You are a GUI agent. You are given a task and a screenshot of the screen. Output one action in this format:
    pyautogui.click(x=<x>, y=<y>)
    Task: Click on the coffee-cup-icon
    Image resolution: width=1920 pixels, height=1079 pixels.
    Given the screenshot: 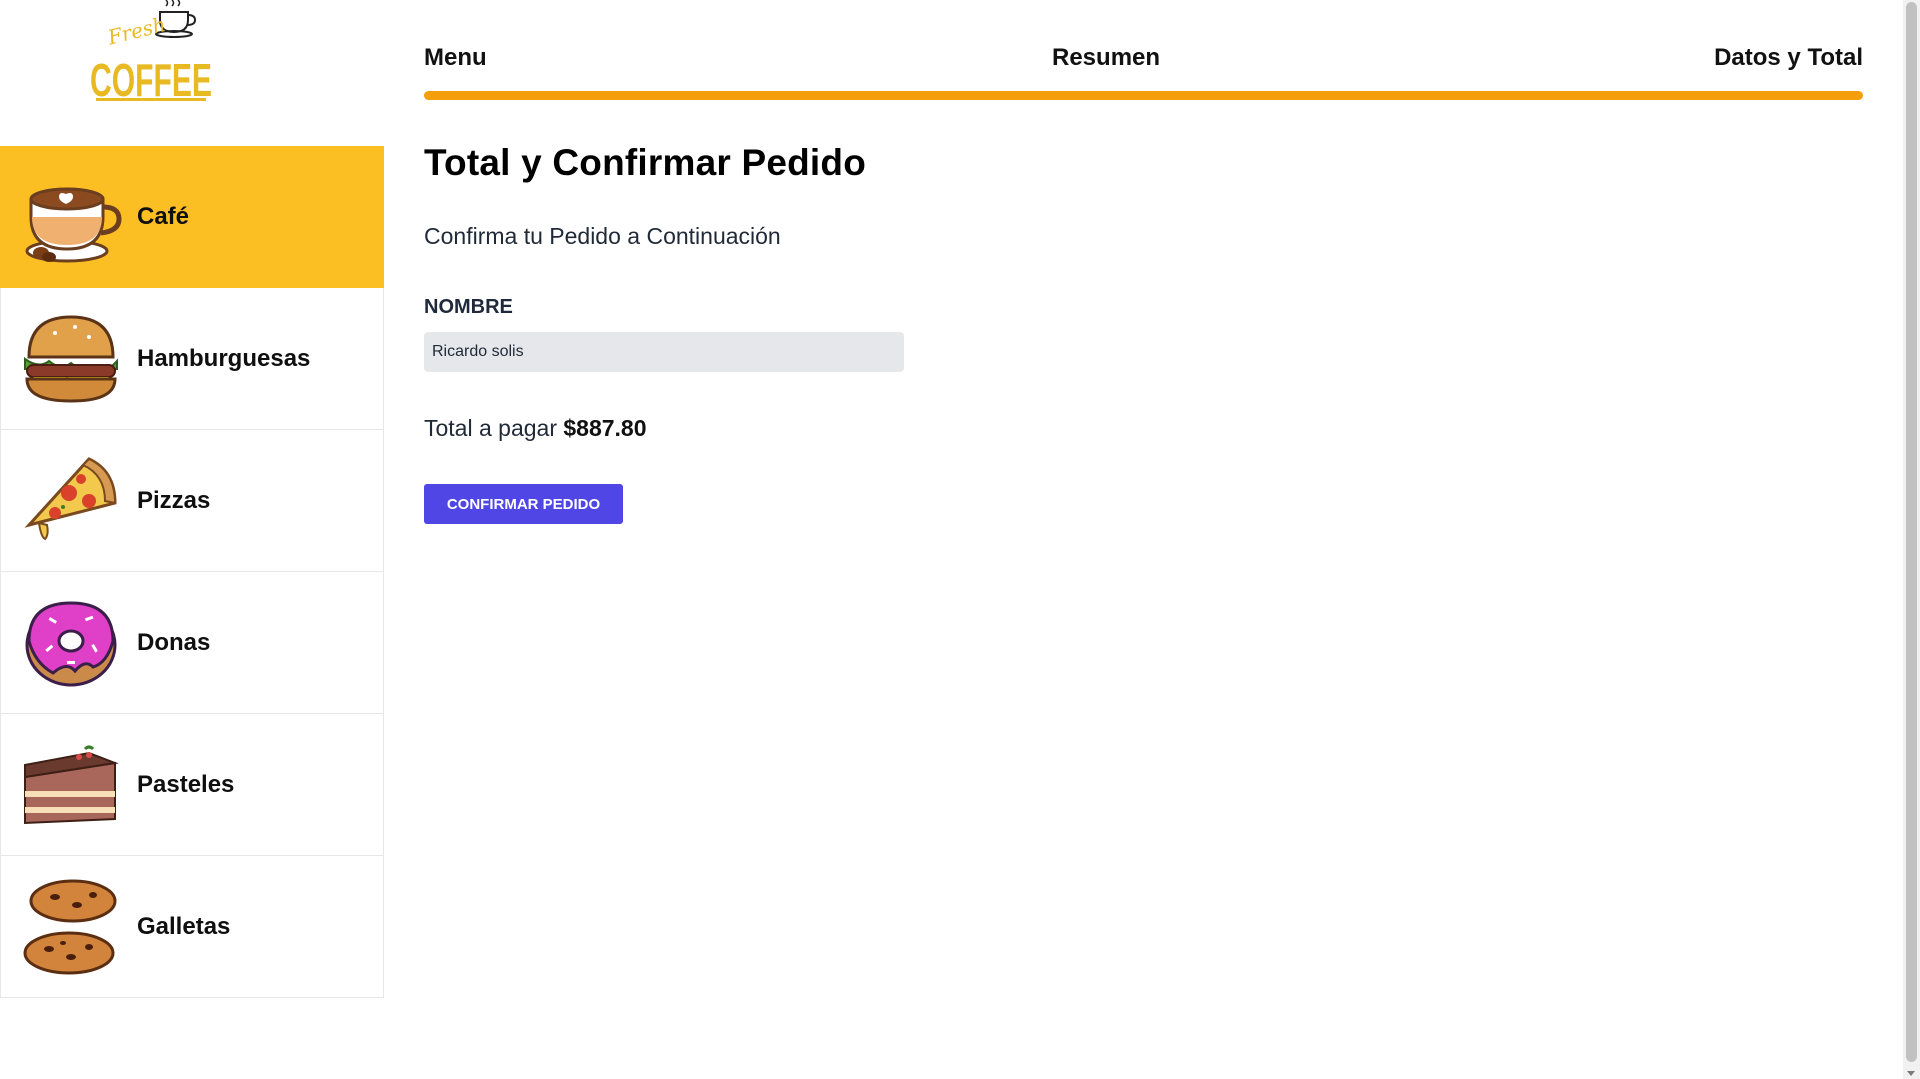 What is the action you would take?
    pyautogui.click(x=71, y=217)
    